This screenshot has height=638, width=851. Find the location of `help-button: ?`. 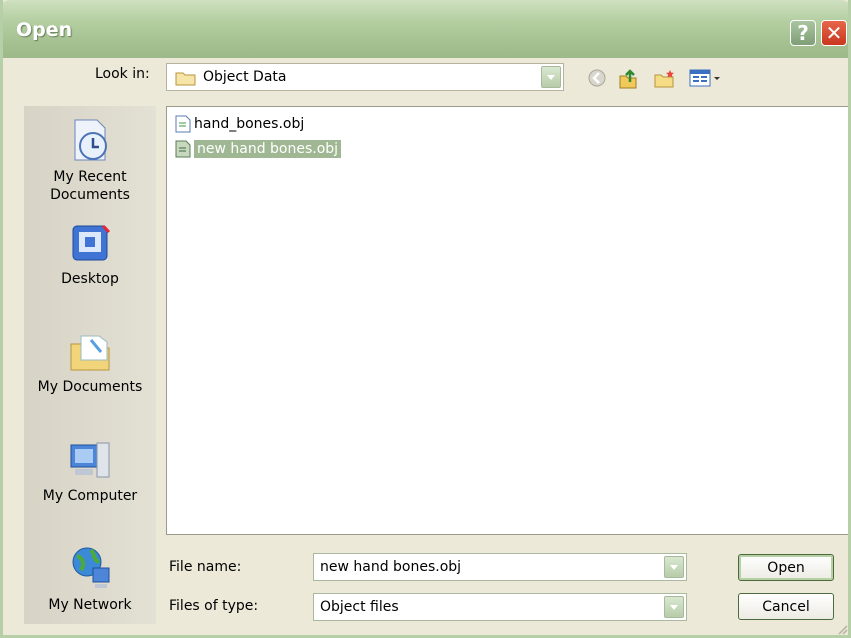

help-button: ? is located at coordinates (803, 33).